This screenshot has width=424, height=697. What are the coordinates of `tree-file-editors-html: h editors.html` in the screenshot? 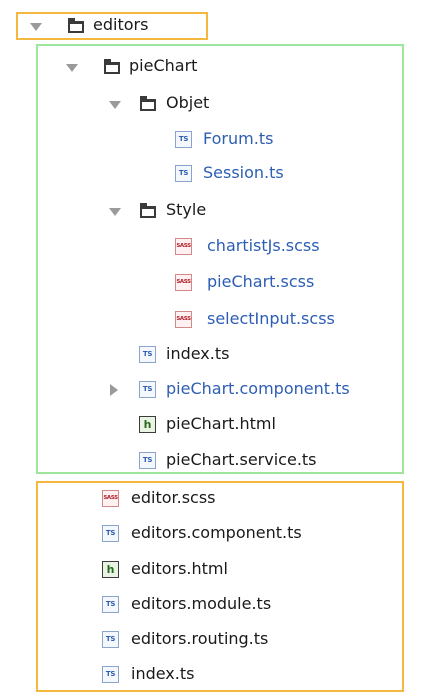 It's located at (212, 570).